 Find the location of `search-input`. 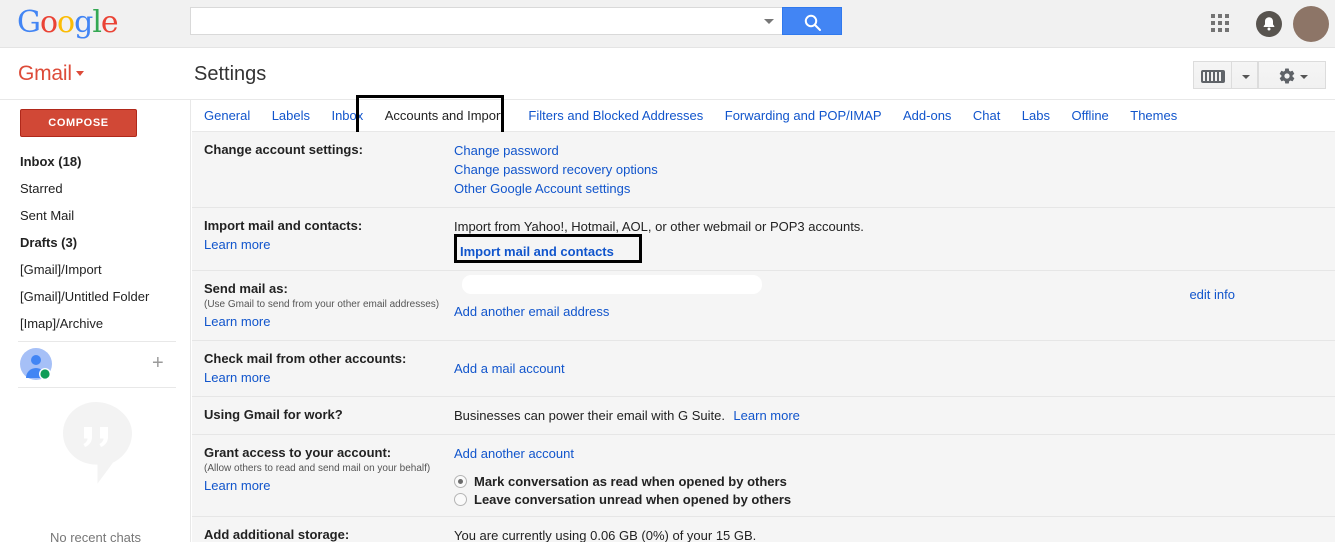

search-input is located at coordinates (477, 21).